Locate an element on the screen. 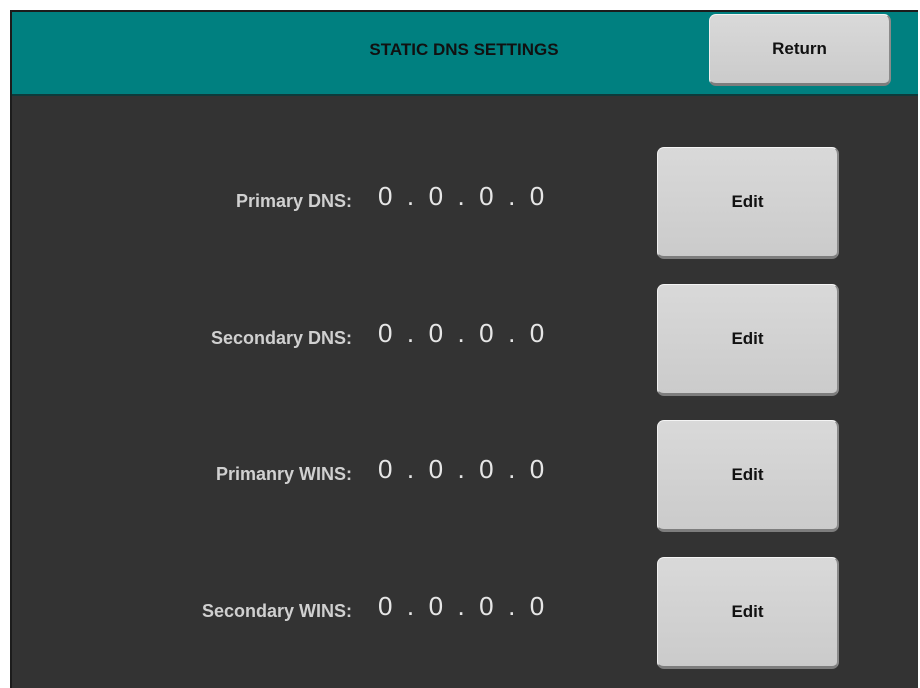 This screenshot has width=920, height=688. primary-wins-label: Primanry WINS: is located at coordinates (283, 474).